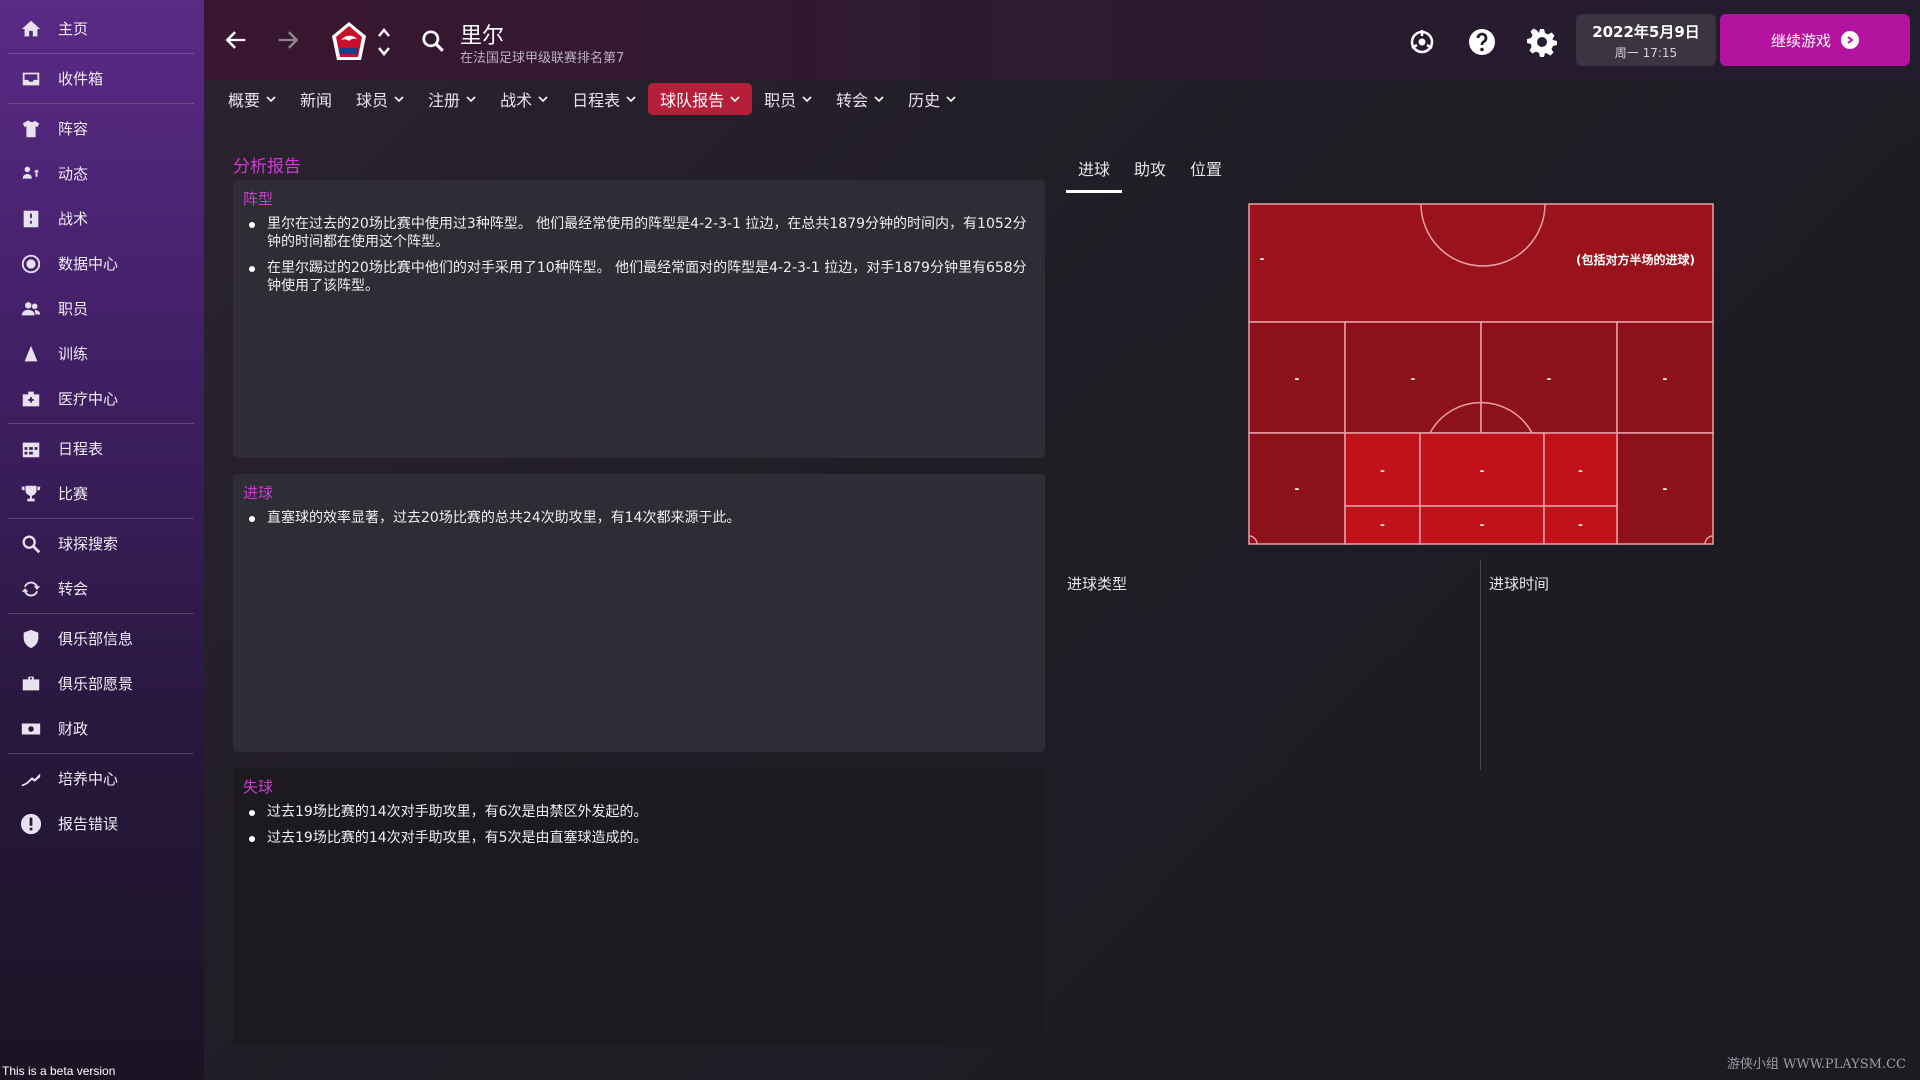  Describe the element at coordinates (73, 29) in the screenshot. I see `sidebar-item-label: 主页` at that location.